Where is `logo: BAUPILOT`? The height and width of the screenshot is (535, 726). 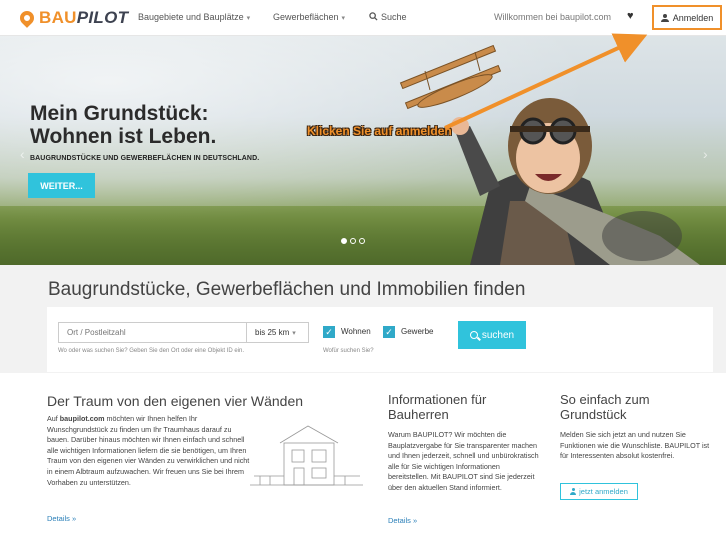
logo: BAUPILOT is located at coordinates (73, 18).